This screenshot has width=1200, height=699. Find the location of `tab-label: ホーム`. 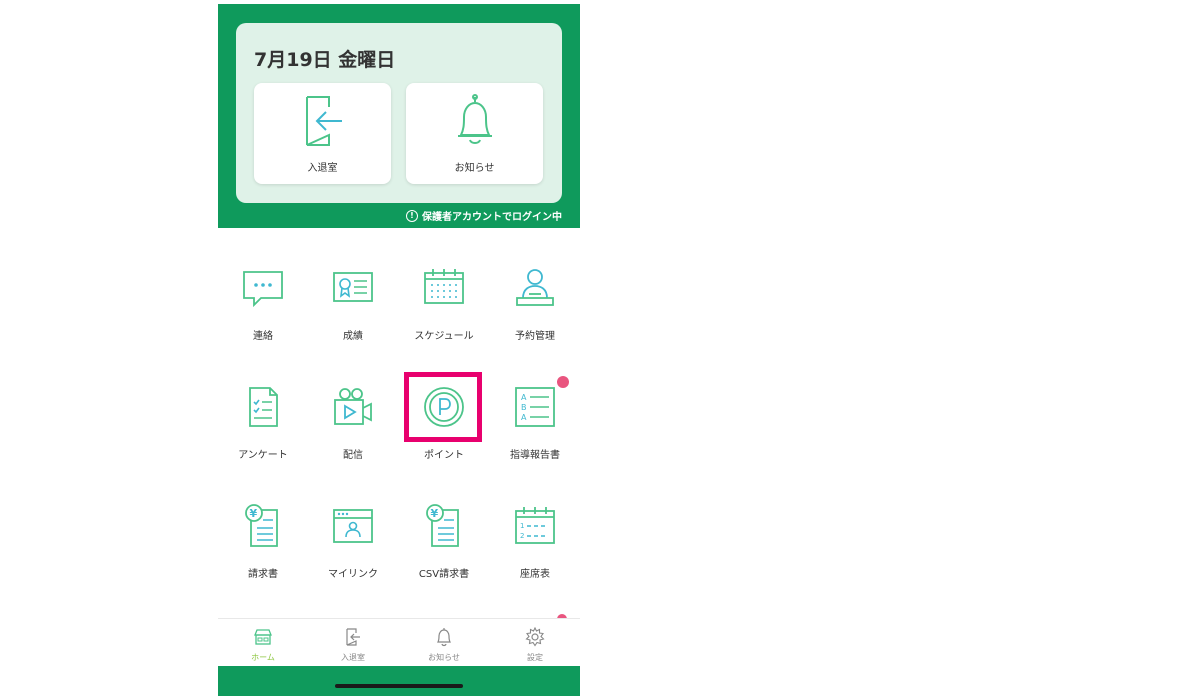

tab-label: ホーム is located at coordinates (263, 657).